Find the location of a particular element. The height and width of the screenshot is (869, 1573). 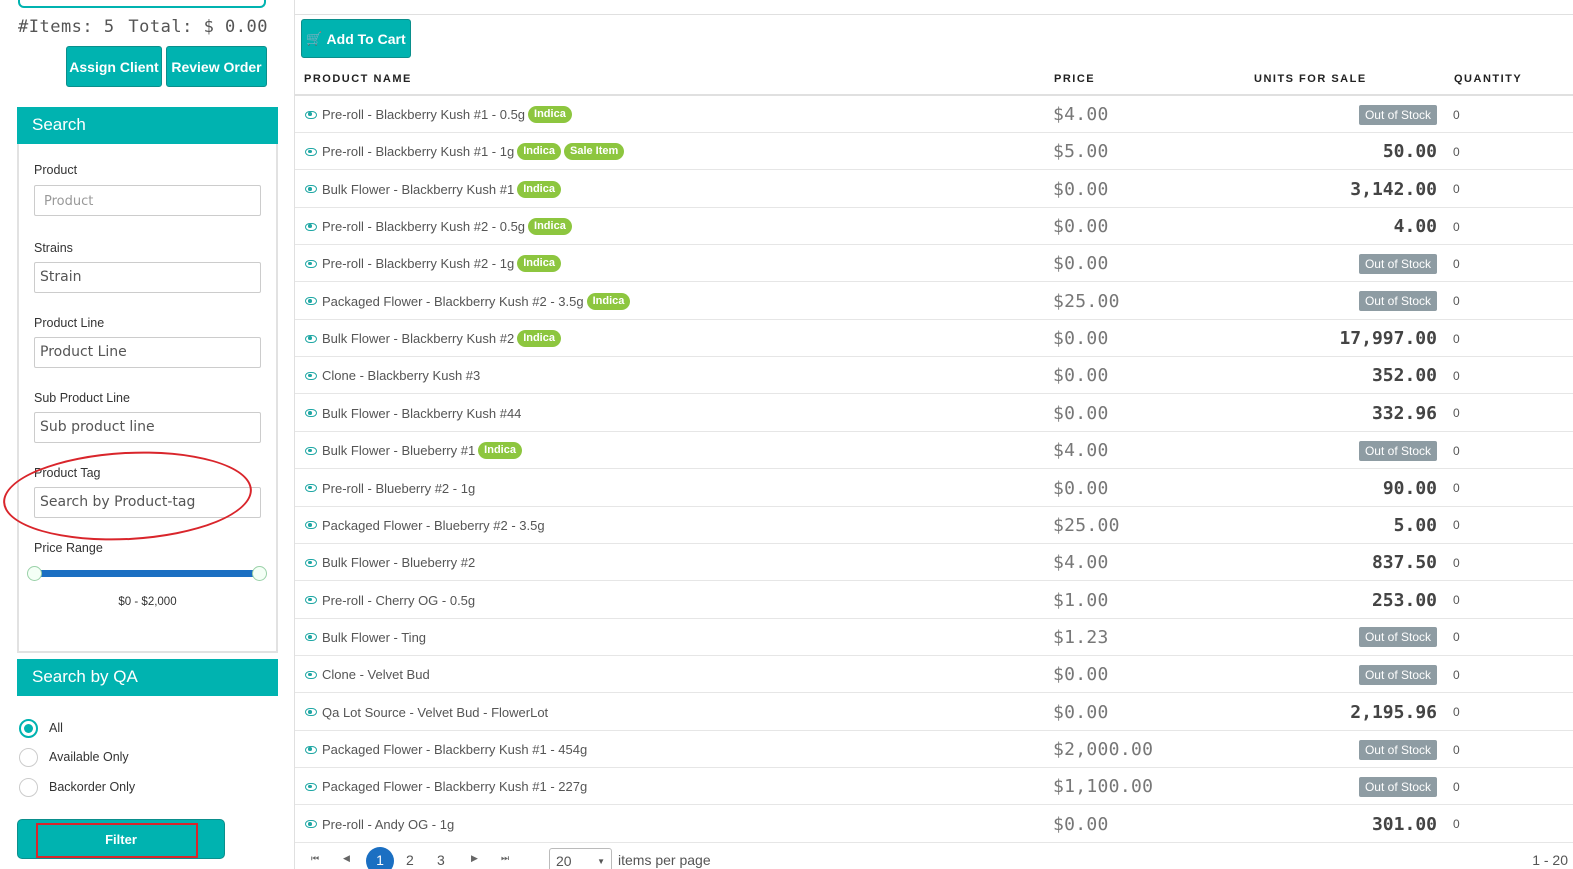

table-row: Pre-roll - Cherry OG - 0.5g $1.00 253.00 0 is located at coordinates (934, 600).